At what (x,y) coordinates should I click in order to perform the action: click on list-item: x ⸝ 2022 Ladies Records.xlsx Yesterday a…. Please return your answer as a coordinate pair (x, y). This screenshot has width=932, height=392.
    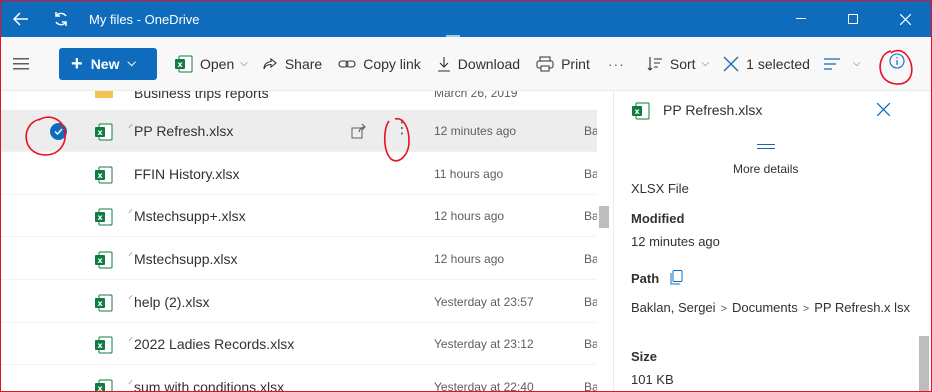
    Looking at the image, I should click on (299, 344).